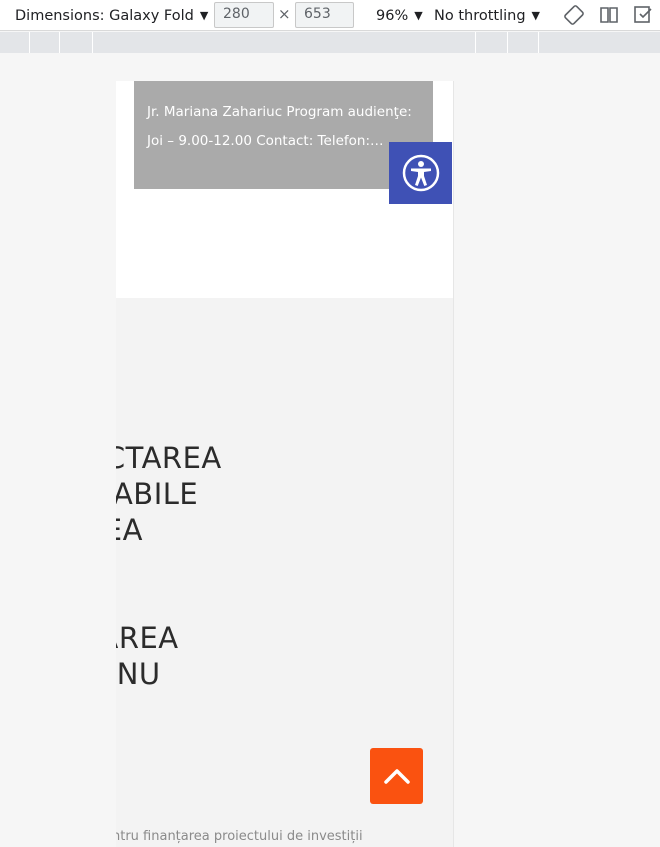 The image size is (660, 847). I want to click on media-query-ruler, so click(330, 42).